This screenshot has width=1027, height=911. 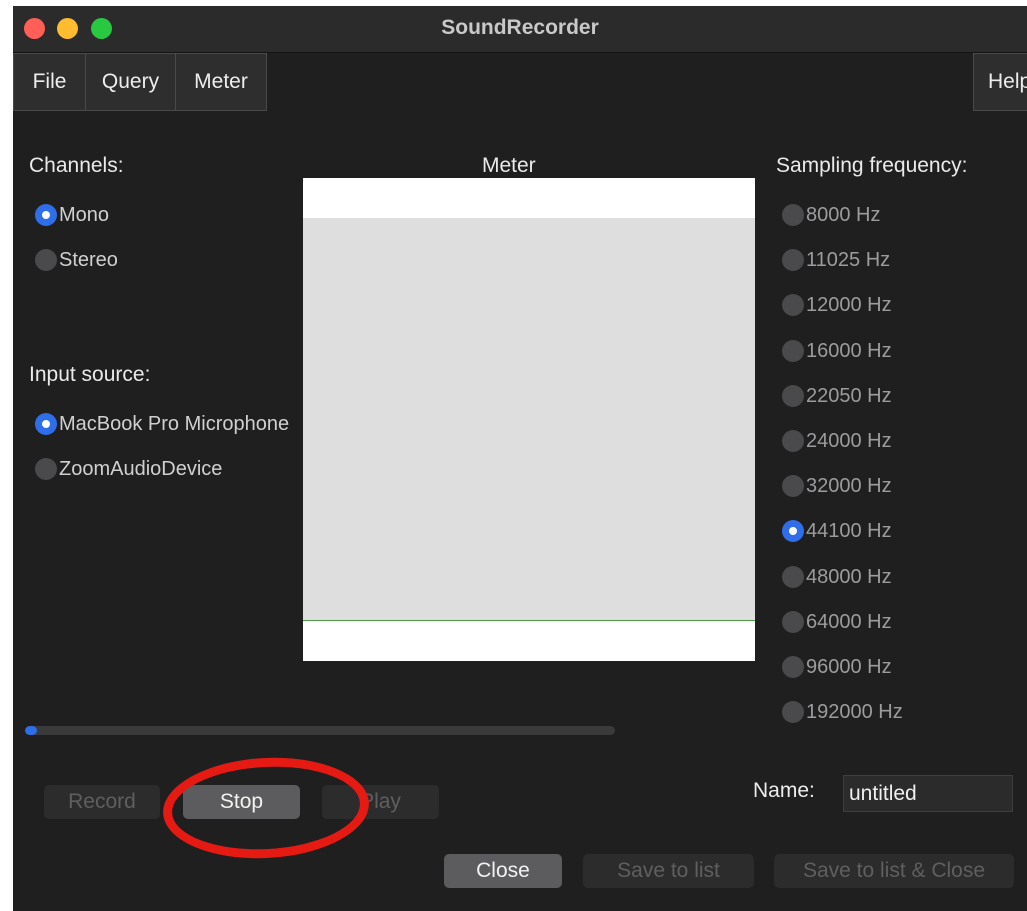 I want to click on menu-help: Help, so click(x=1000, y=82).